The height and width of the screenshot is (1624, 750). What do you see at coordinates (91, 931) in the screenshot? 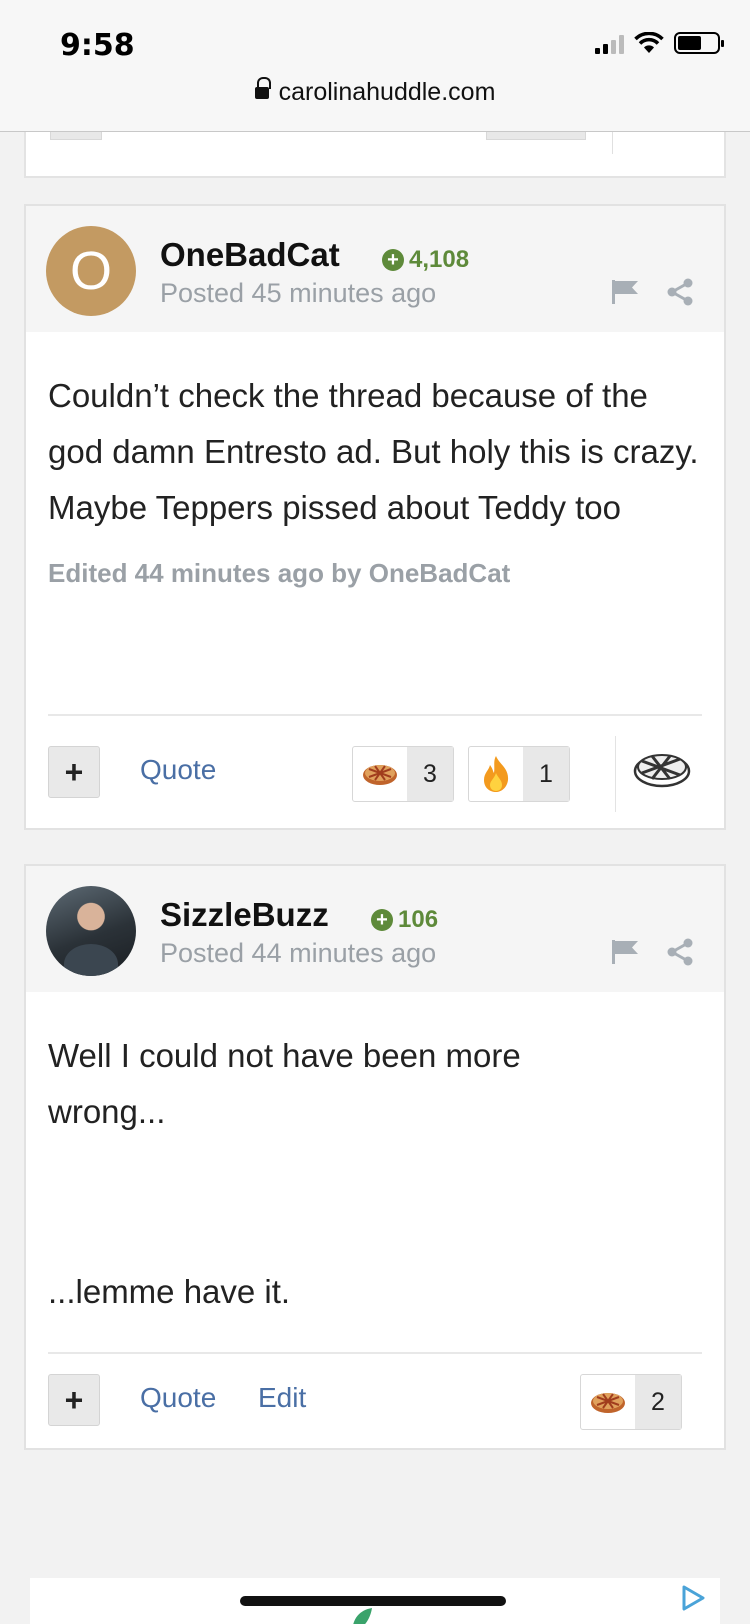
I see `avatar` at bounding box center [91, 931].